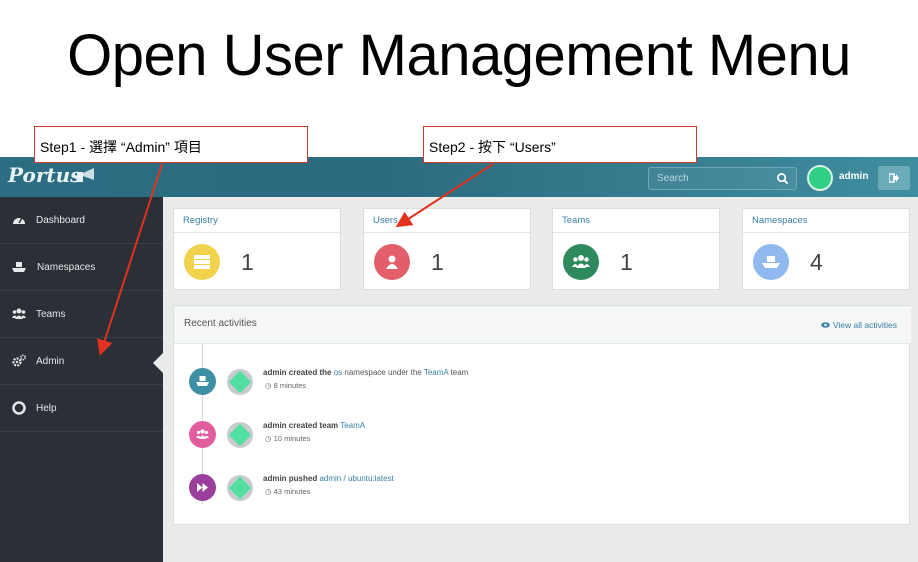 This screenshot has height=562, width=918. Describe the element at coordinates (864, 325) in the screenshot. I see `view-all-label: View all activities` at that location.